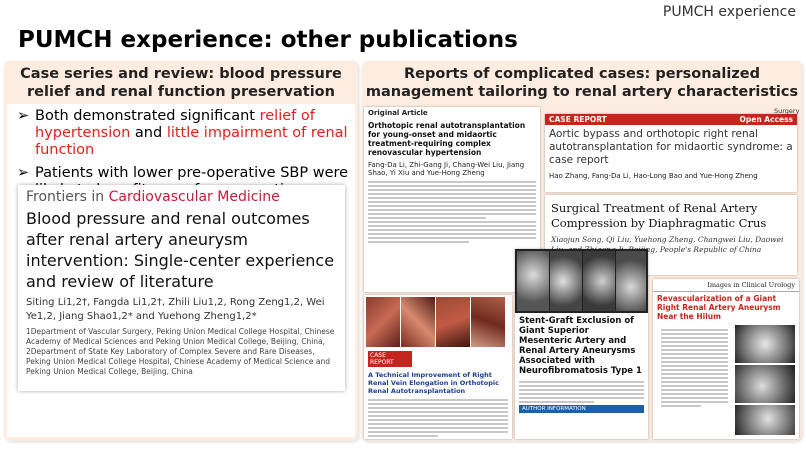 Image resolution: width=806 pixels, height=451 pixels. I want to click on paper-1-body-lines, so click(452, 212).